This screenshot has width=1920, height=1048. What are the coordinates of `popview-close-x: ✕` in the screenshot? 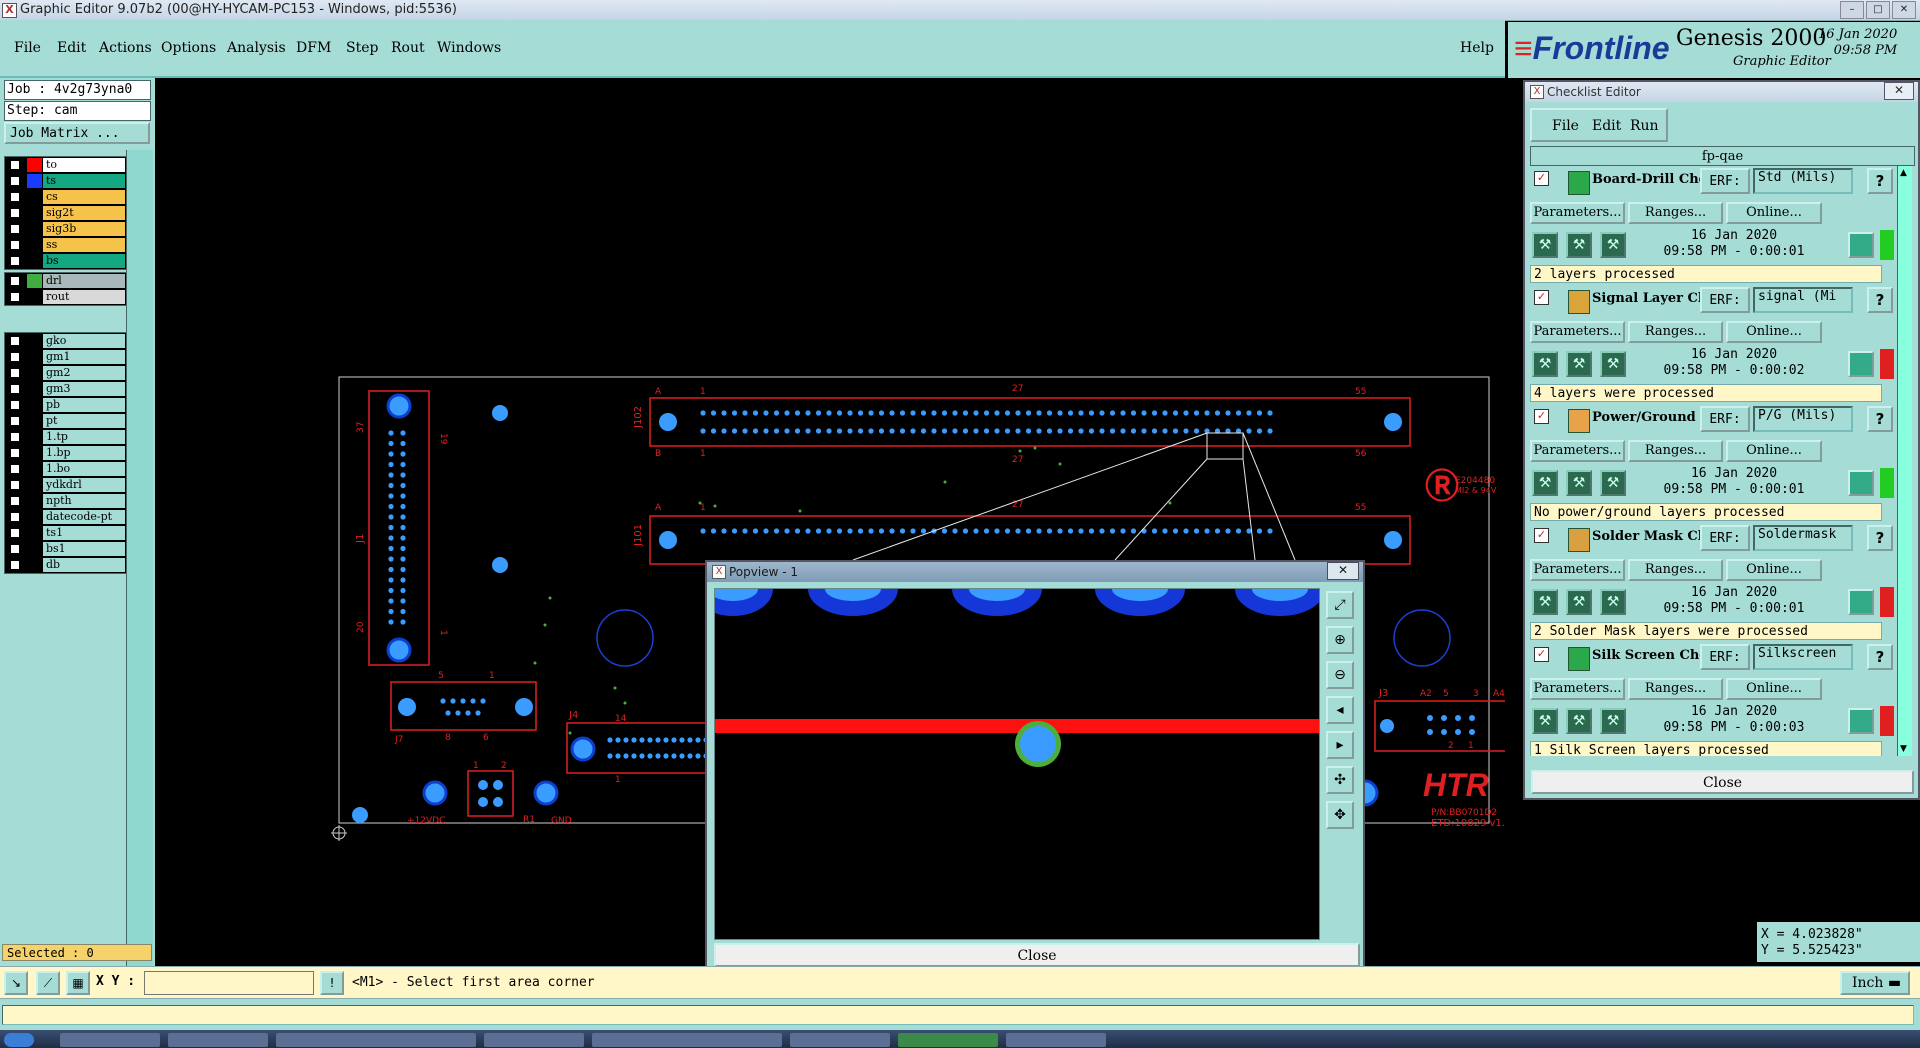 It's located at (1343, 571).